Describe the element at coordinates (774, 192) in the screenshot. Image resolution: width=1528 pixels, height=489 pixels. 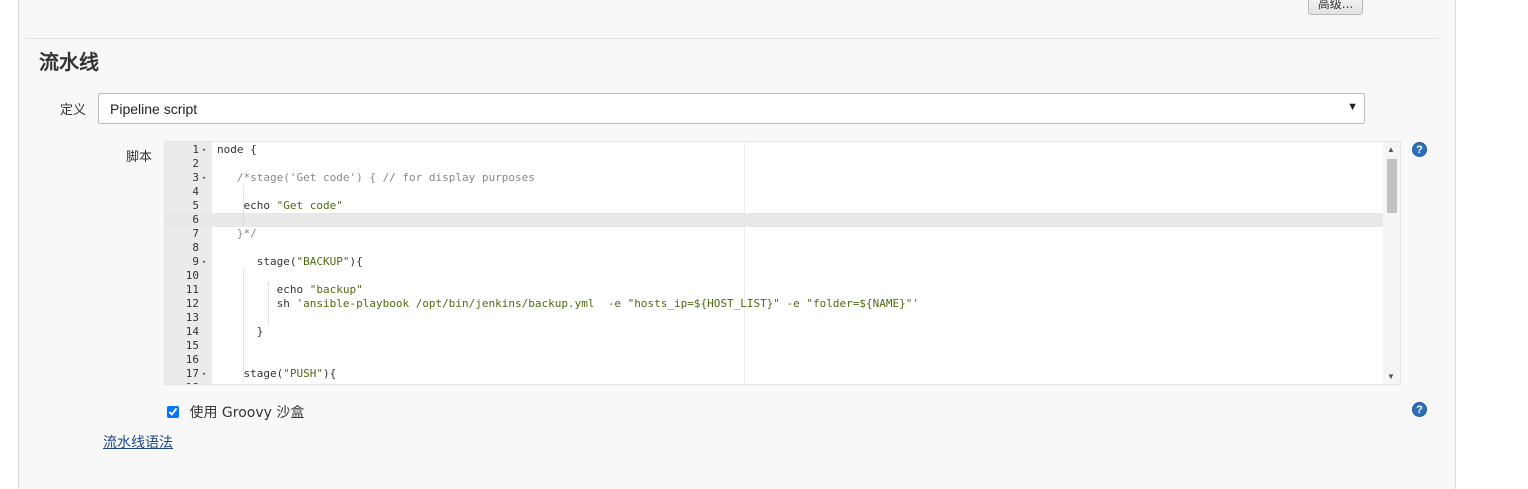
I see `code-line: 4` at that location.